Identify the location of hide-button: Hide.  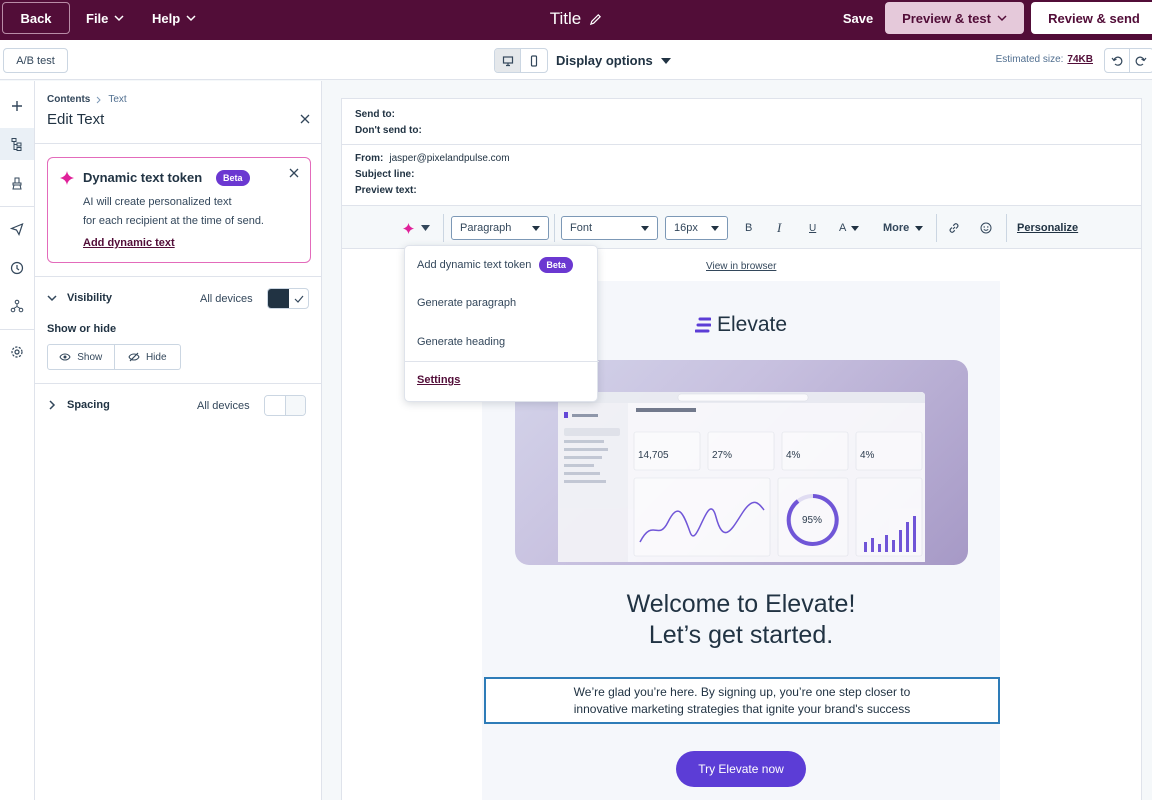
(148, 357).